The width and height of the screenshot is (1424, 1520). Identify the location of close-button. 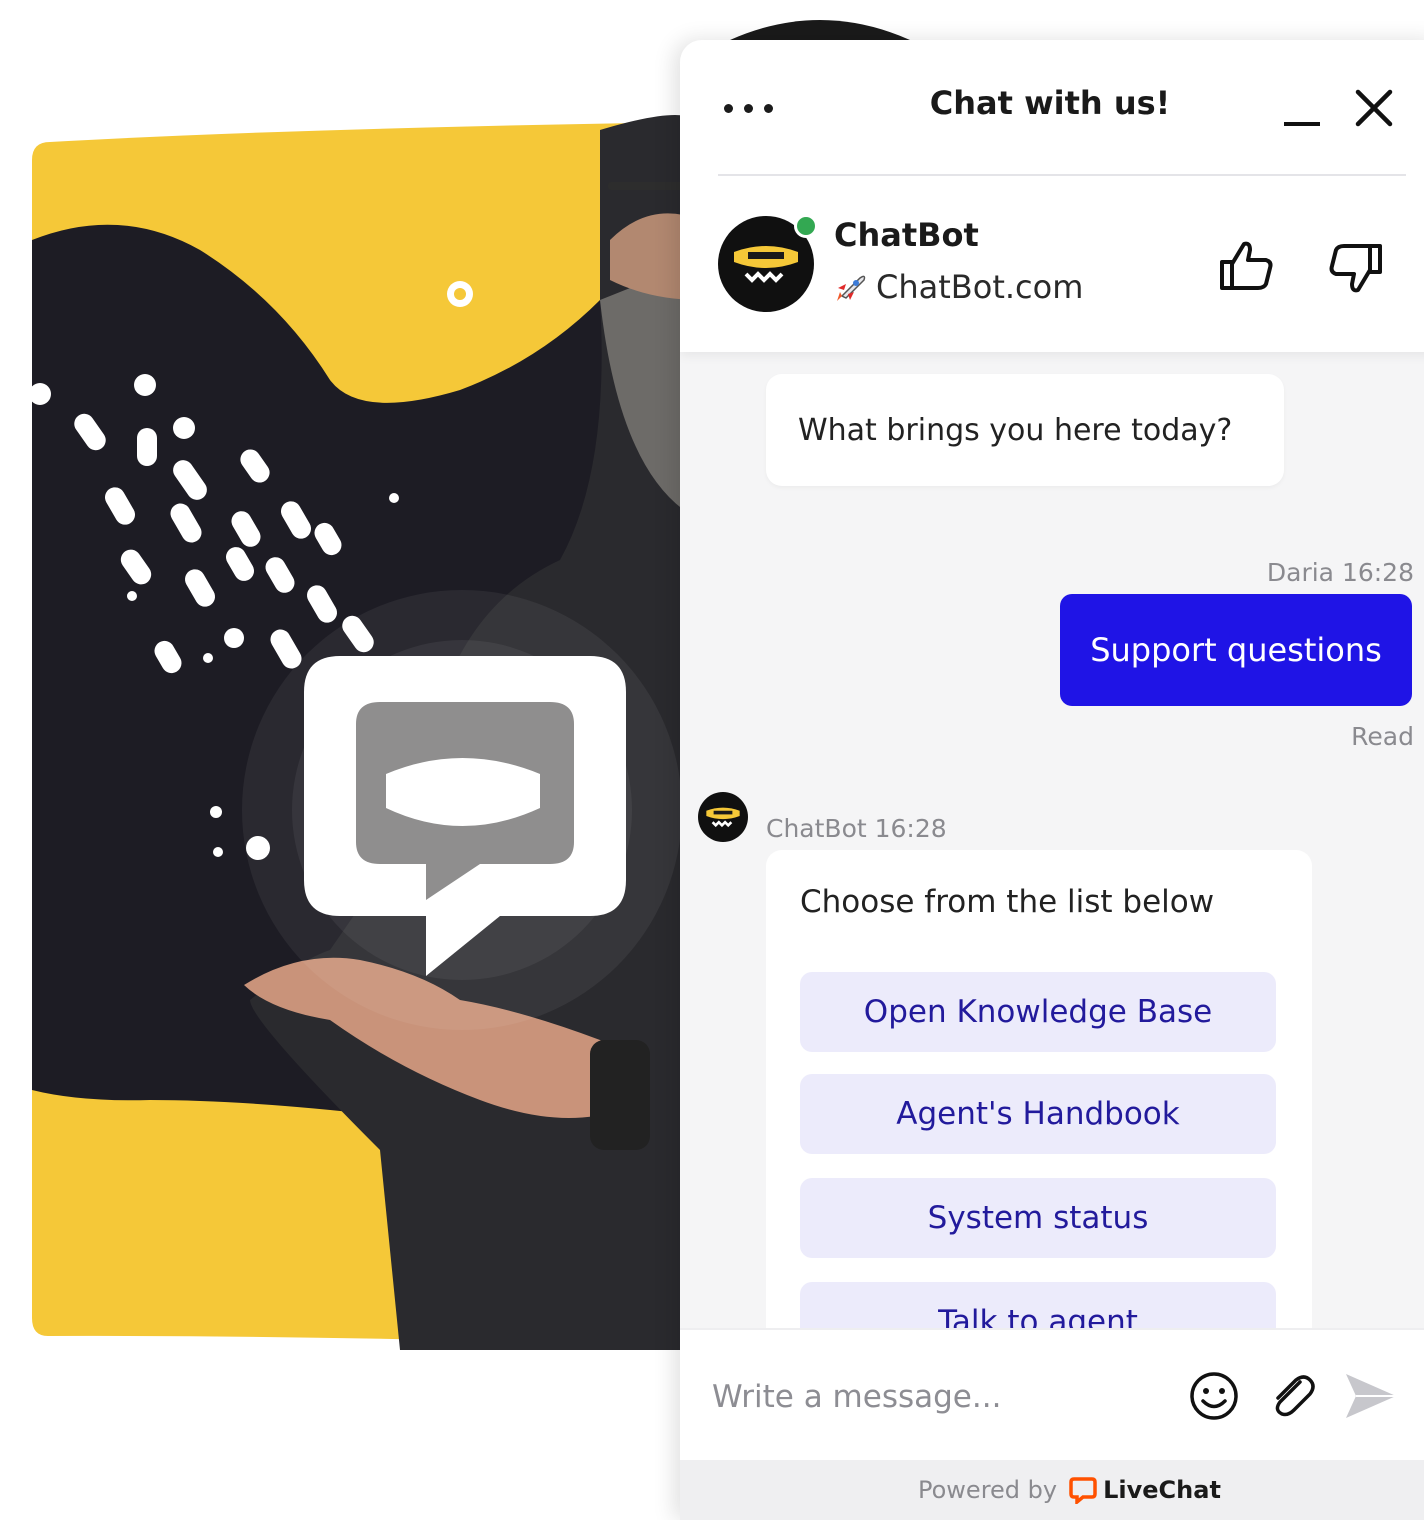
(1374, 108).